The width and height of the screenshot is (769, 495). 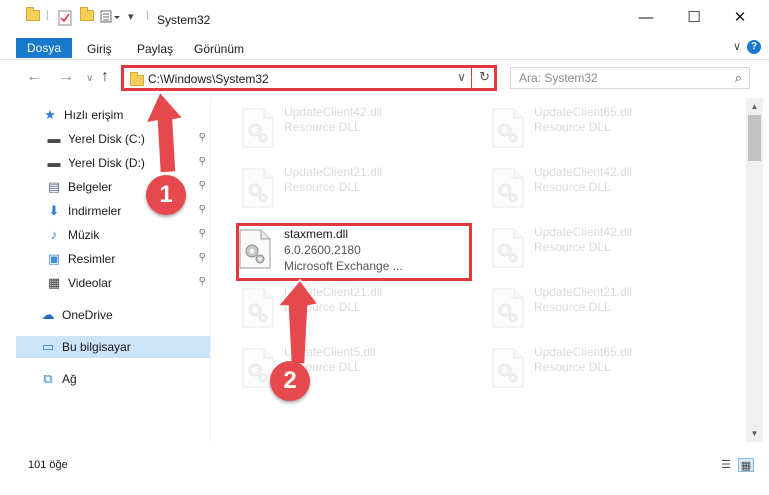 I want to click on up-button: ↑, so click(x=105, y=77).